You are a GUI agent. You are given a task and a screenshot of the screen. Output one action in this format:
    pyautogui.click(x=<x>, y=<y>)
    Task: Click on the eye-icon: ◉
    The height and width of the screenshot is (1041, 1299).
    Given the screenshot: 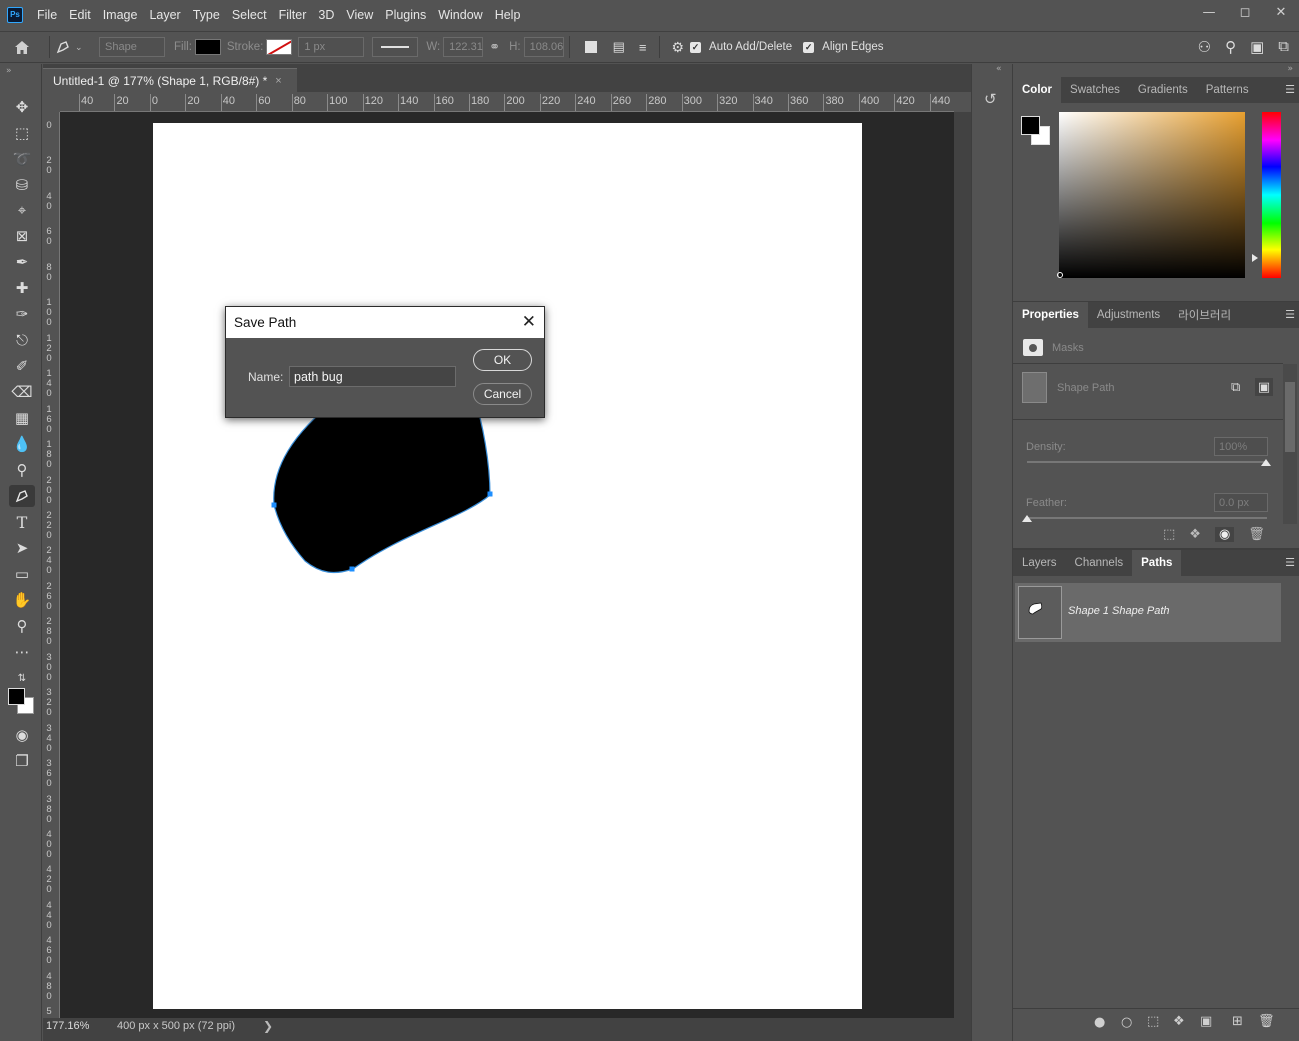 What is the action you would take?
    pyautogui.click(x=1224, y=534)
    